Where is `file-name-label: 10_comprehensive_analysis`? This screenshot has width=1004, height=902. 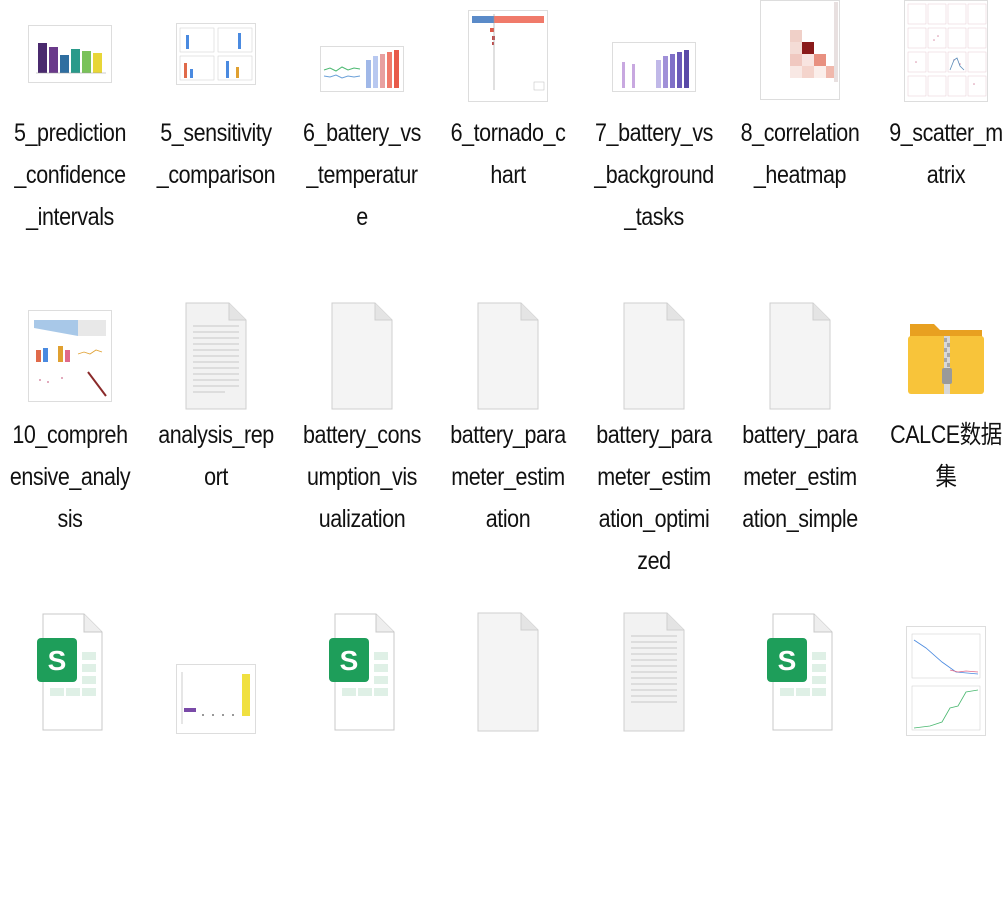
file-name-label: 10_comprehensive_analysis is located at coordinates (70, 477).